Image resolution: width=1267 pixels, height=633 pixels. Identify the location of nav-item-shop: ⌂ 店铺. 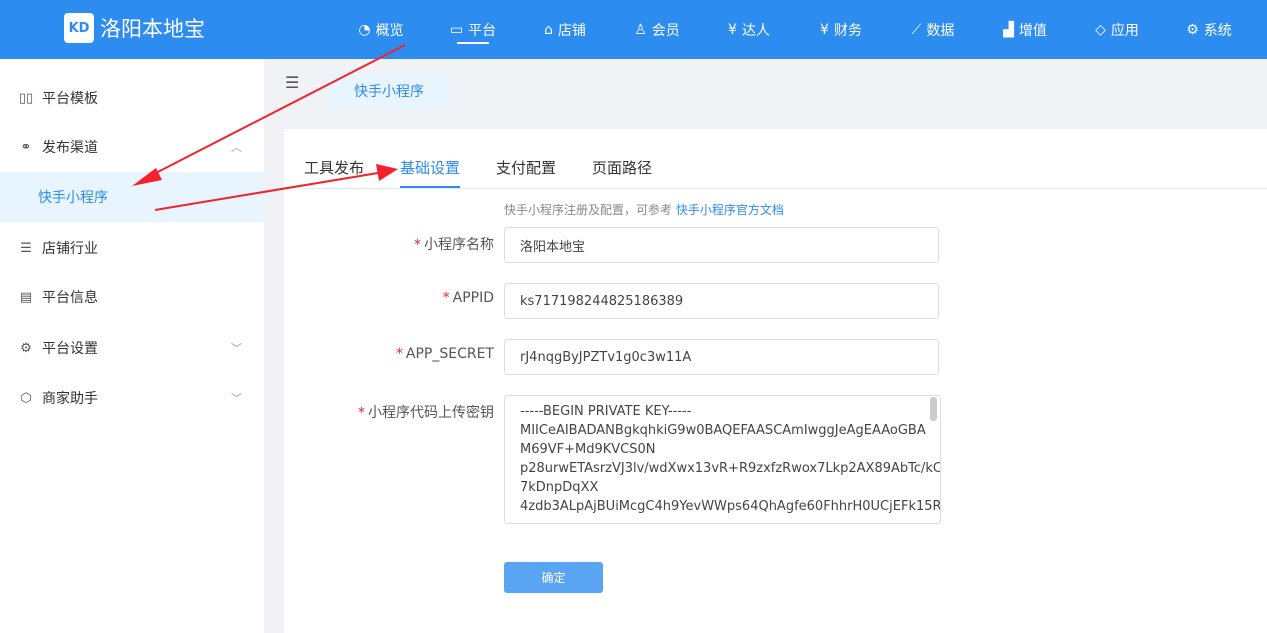
(565, 29).